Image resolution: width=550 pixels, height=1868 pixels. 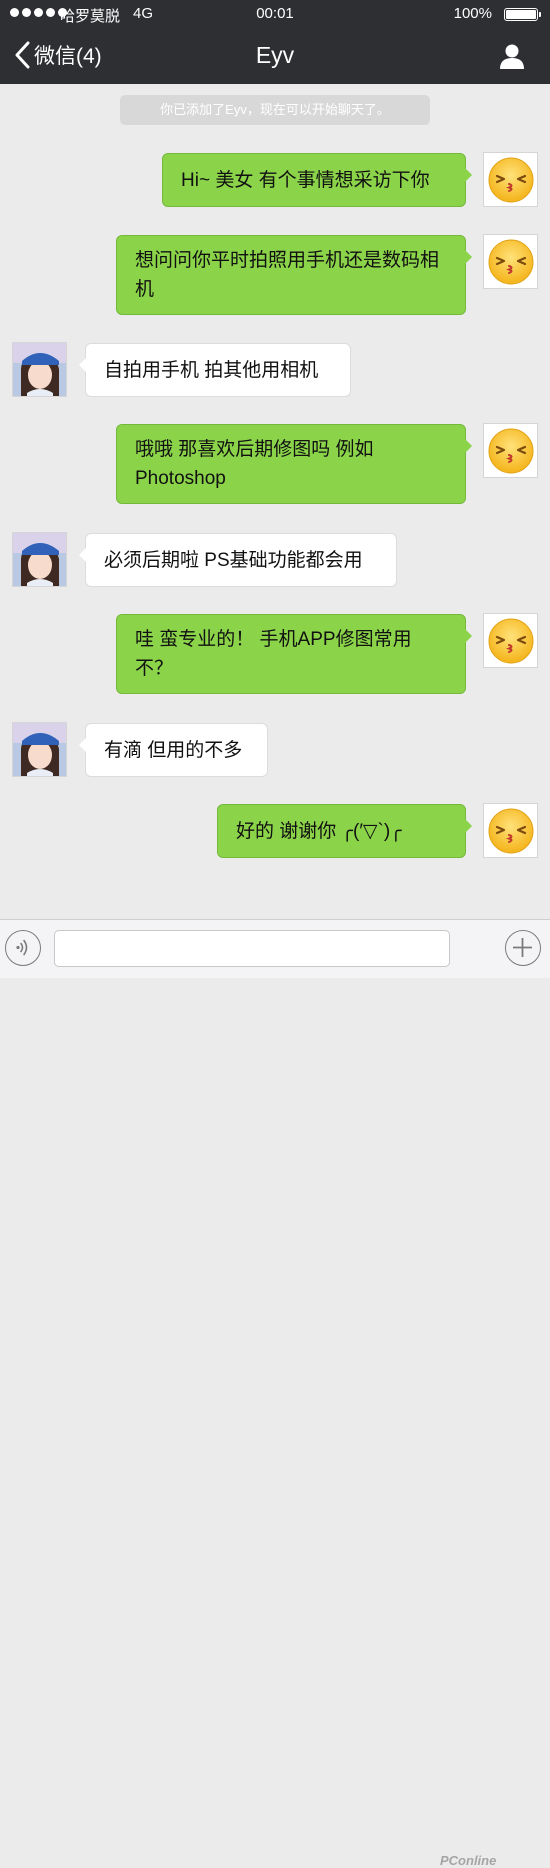 I want to click on message-bubble-outgoing: 哦哦 那喜欢后期修图吗 例如Photoshop, so click(x=294, y=464).